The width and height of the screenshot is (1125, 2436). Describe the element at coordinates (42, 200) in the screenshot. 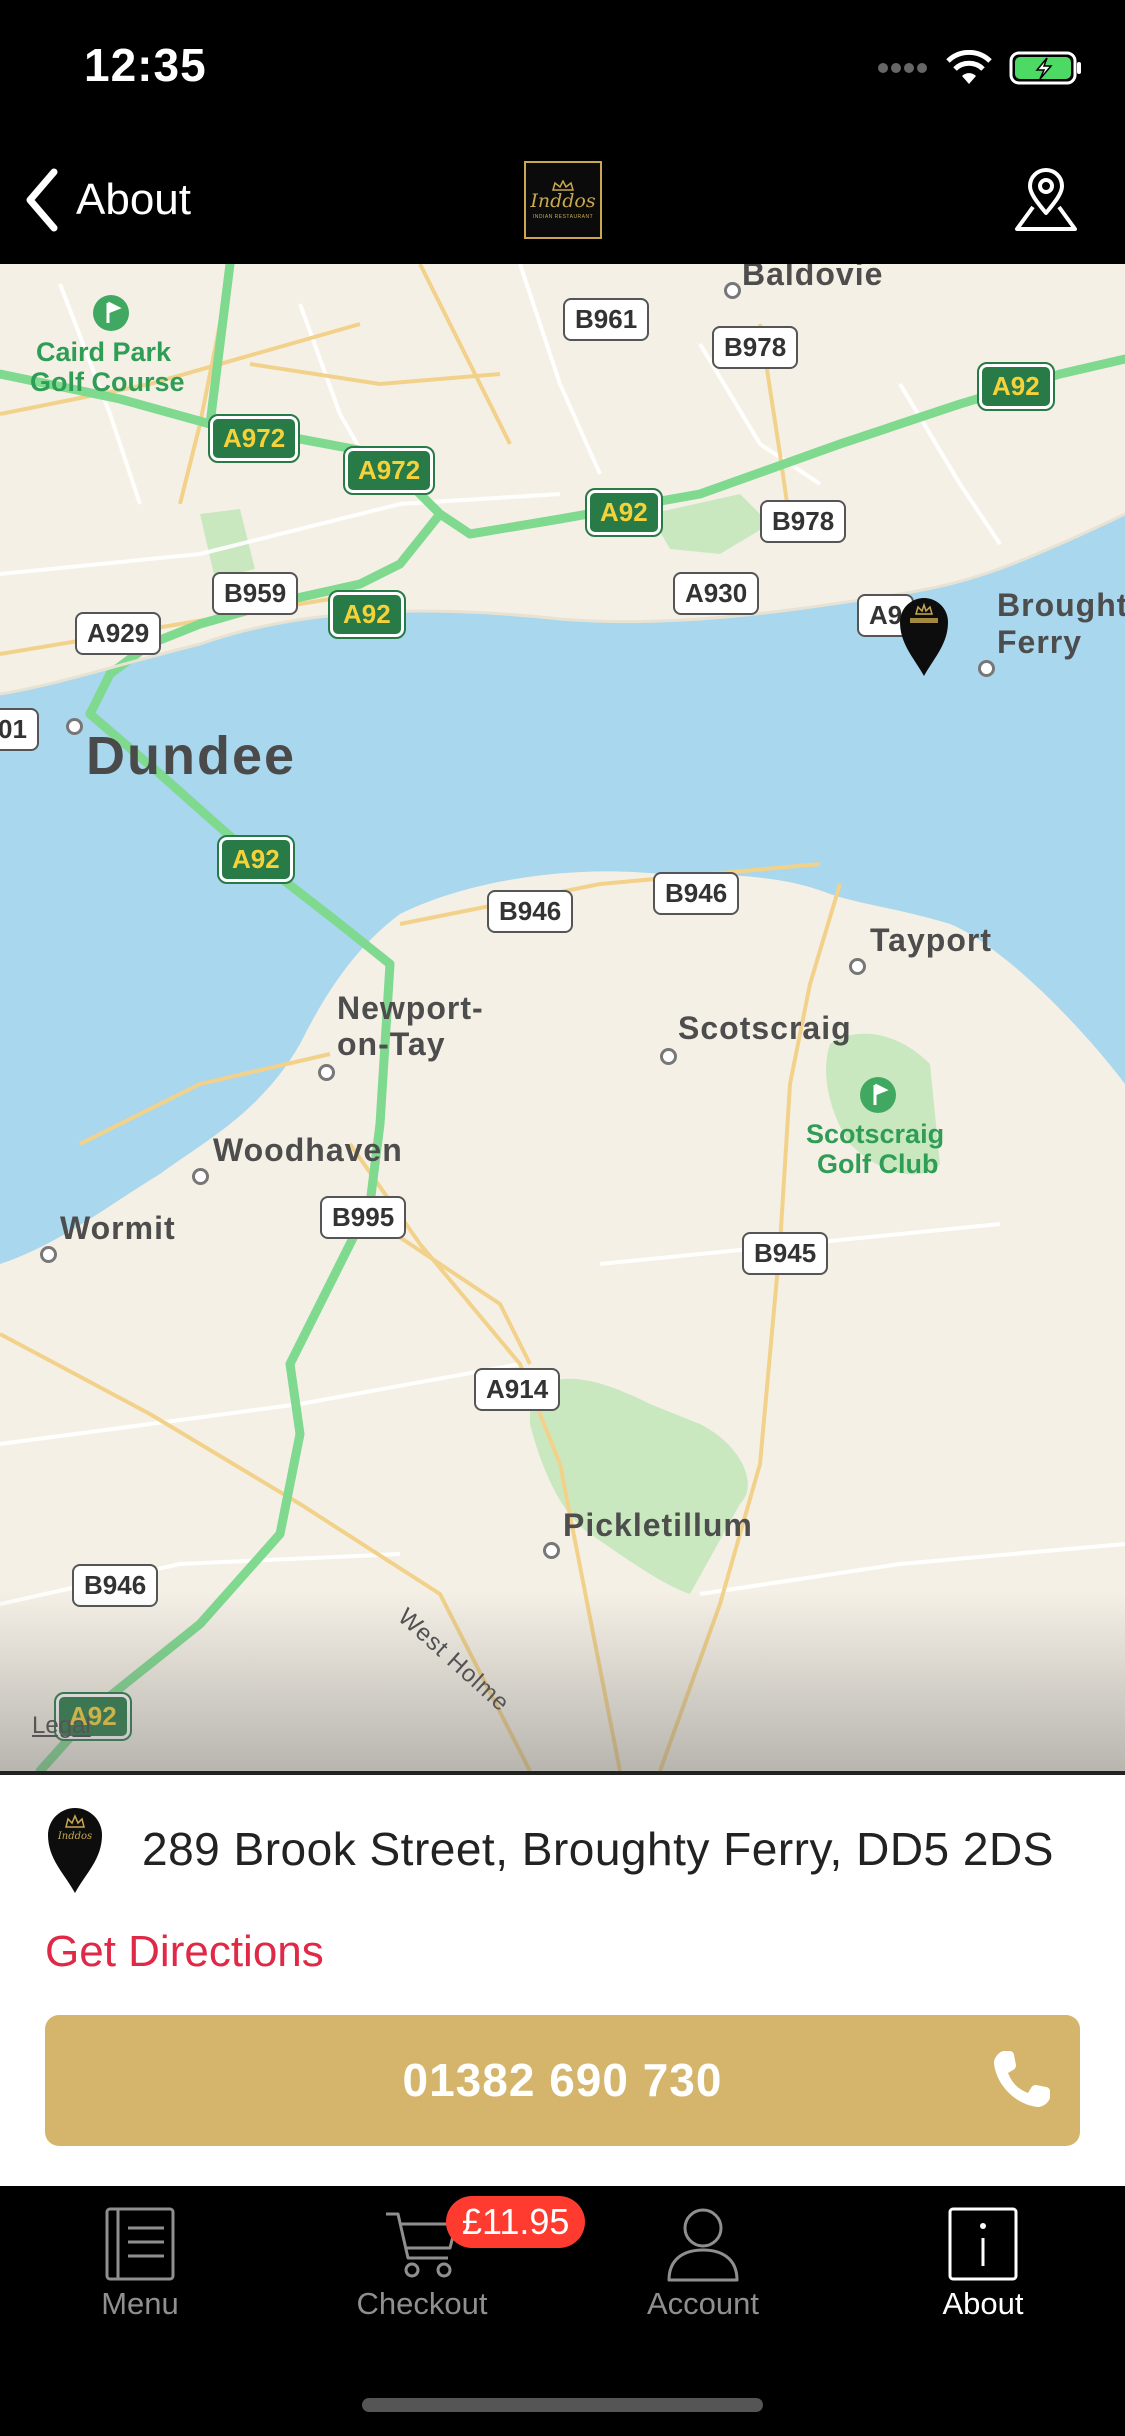

I see `chevron-left-icon` at that location.